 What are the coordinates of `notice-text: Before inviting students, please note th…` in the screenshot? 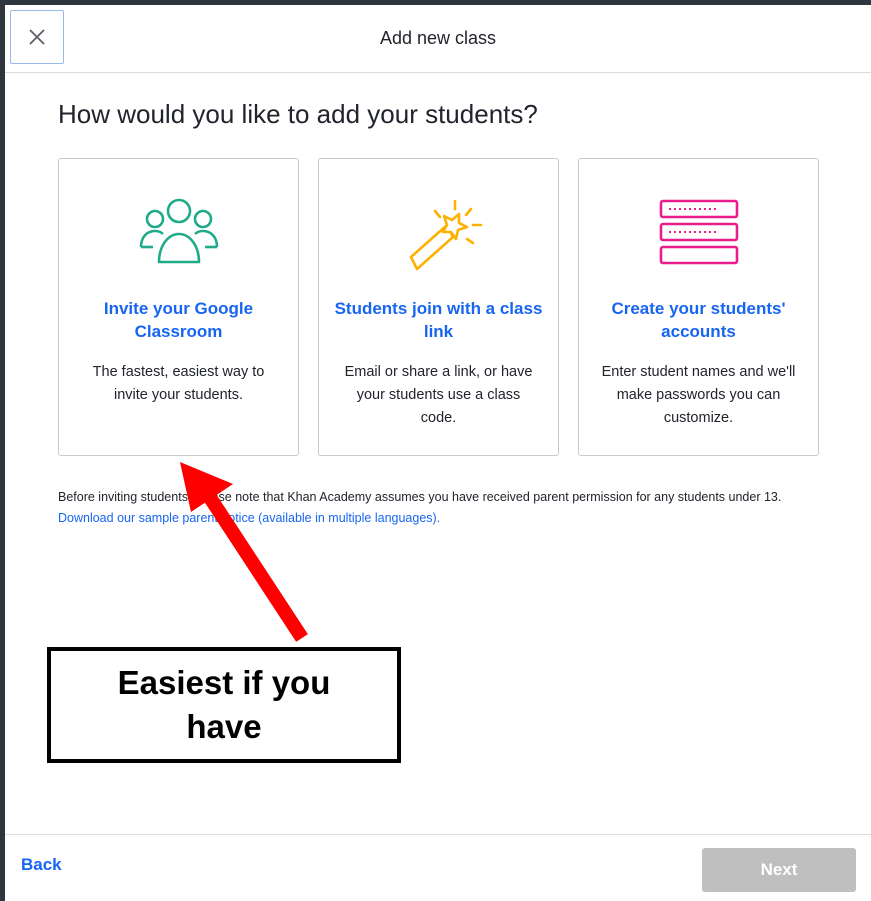 It's located at (420, 497).